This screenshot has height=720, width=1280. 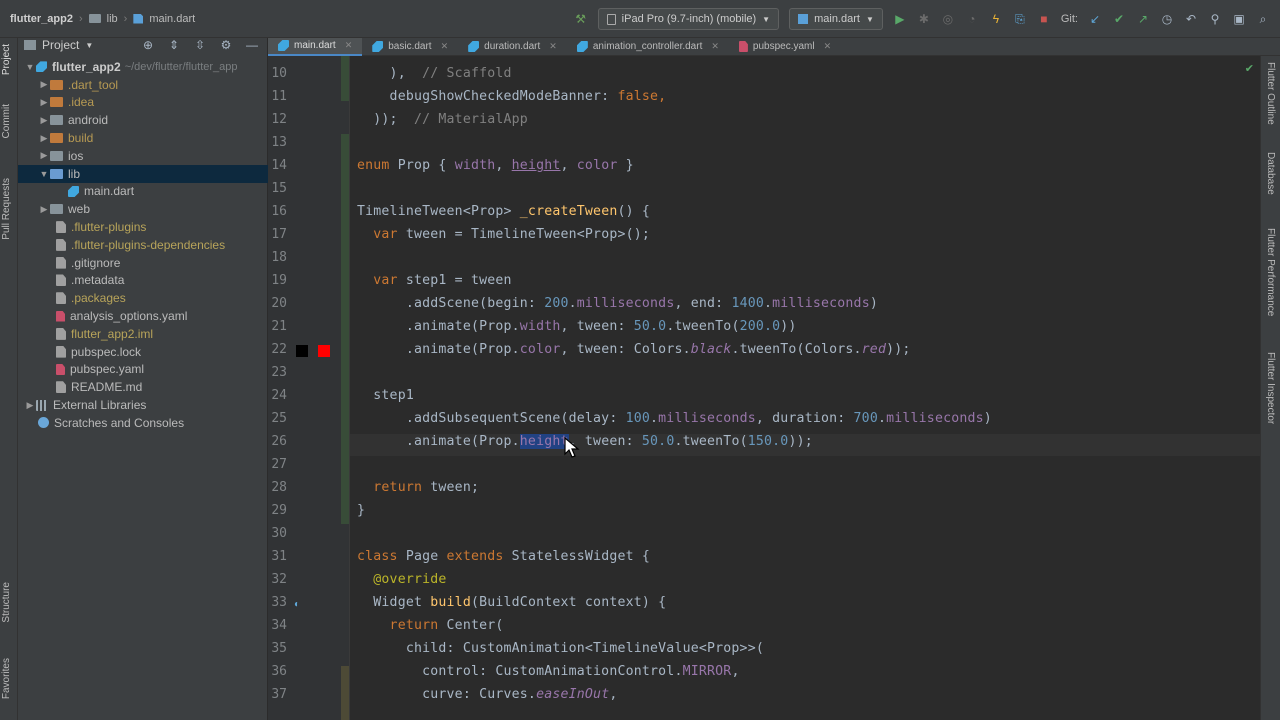 What do you see at coordinates (1263, 19) in the screenshot?
I see `search-icon: ⌕` at bounding box center [1263, 19].